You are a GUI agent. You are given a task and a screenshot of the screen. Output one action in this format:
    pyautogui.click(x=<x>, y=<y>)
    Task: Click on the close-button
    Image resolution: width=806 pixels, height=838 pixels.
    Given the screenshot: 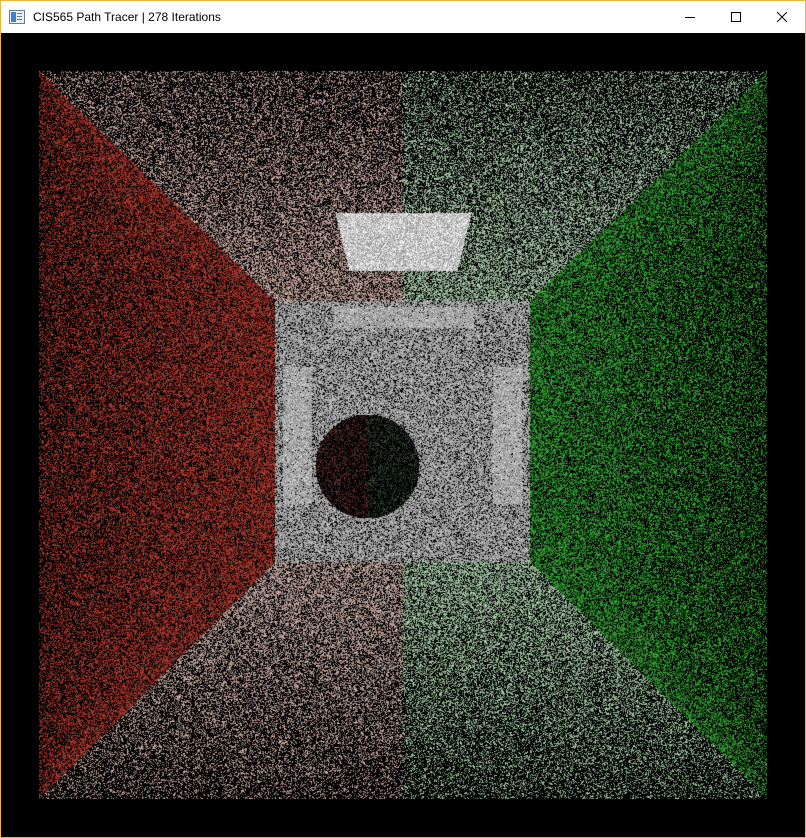 What is the action you would take?
    pyautogui.click(x=782, y=17)
    